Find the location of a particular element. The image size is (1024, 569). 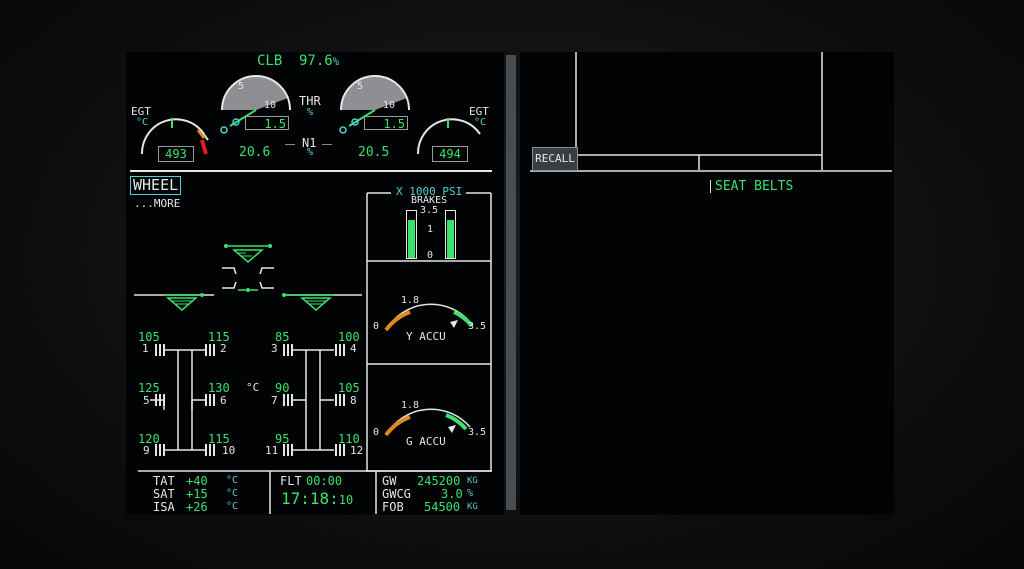

brakes-right-fill is located at coordinates (450, 239).